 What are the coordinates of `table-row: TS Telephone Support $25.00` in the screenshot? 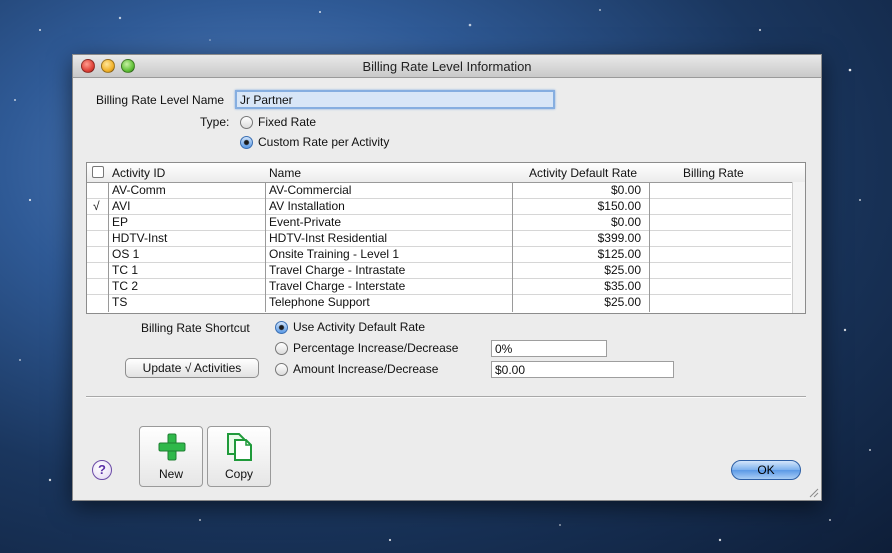 It's located at (439, 302).